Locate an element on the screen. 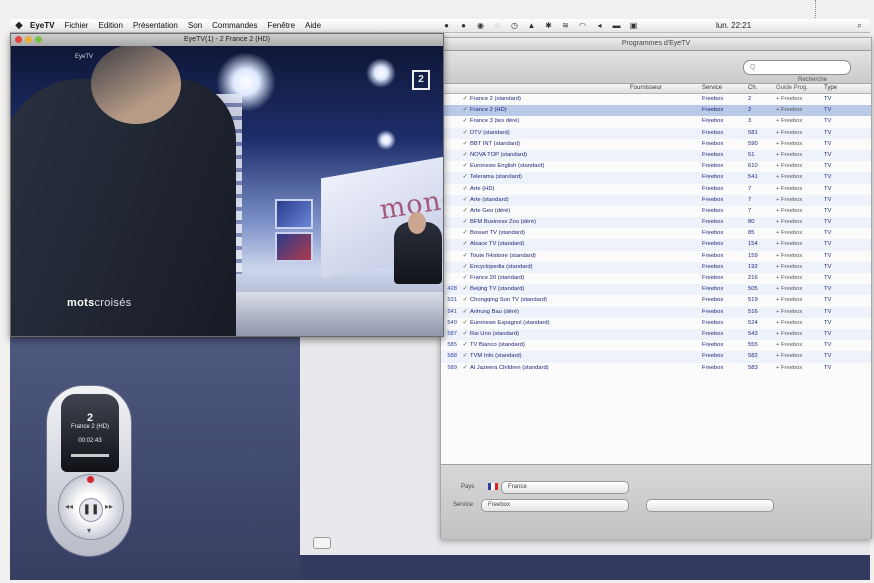 Image resolution: width=874 pixels, height=583 pixels. channel-row: ✓ France 2 (HD) Freebox 2 + Freebox TV is located at coordinates (656, 111).